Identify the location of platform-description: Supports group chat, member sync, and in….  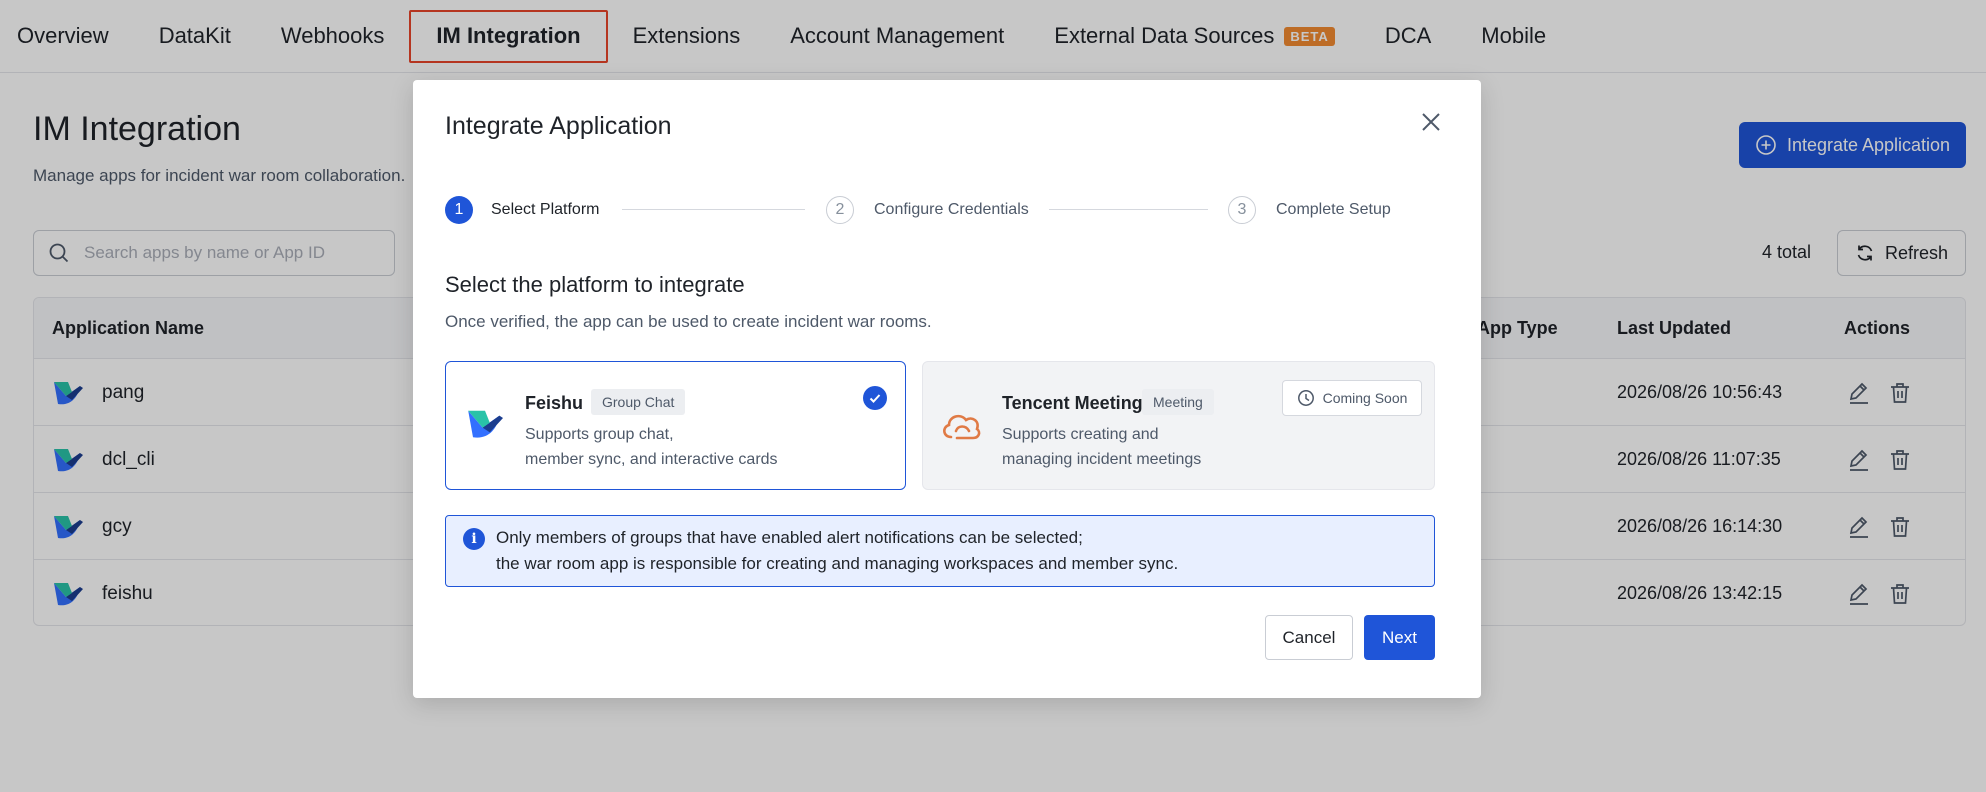
(651, 447).